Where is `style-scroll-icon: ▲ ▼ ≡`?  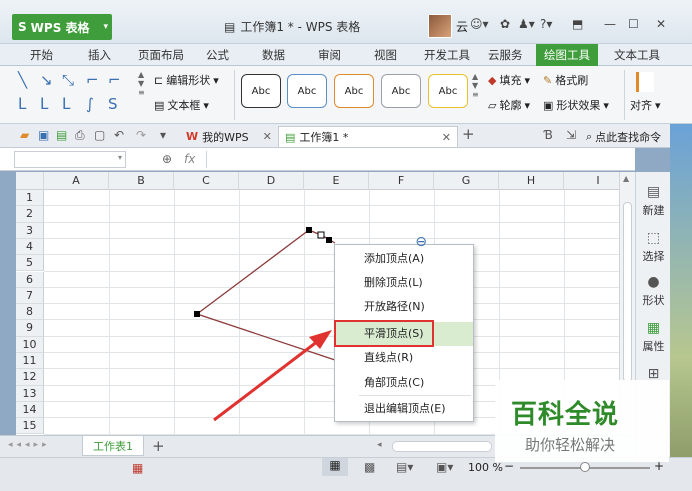
style-scroll-icon: ▲ ▼ ≡ is located at coordinates (475, 85).